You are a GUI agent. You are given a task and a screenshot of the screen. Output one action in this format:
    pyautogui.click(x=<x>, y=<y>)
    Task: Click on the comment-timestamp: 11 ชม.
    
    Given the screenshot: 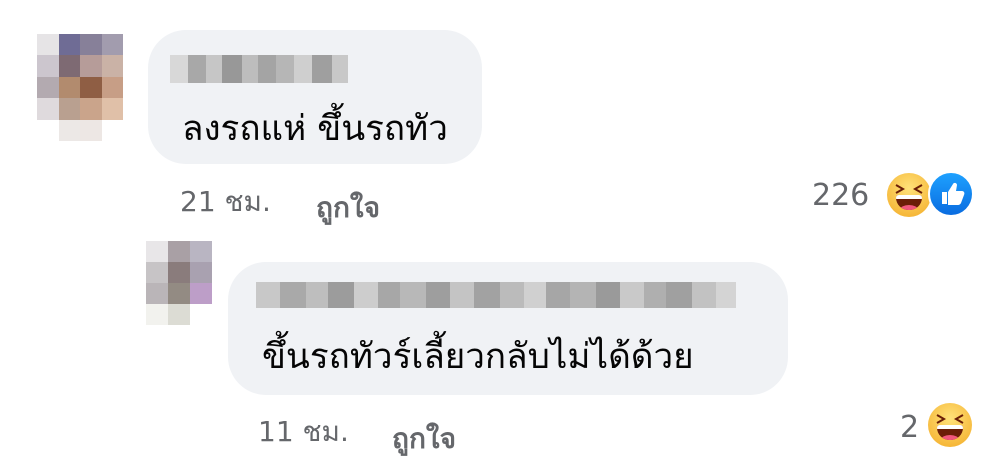 What is the action you would take?
    pyautogui.click(x=303, y=432)
    